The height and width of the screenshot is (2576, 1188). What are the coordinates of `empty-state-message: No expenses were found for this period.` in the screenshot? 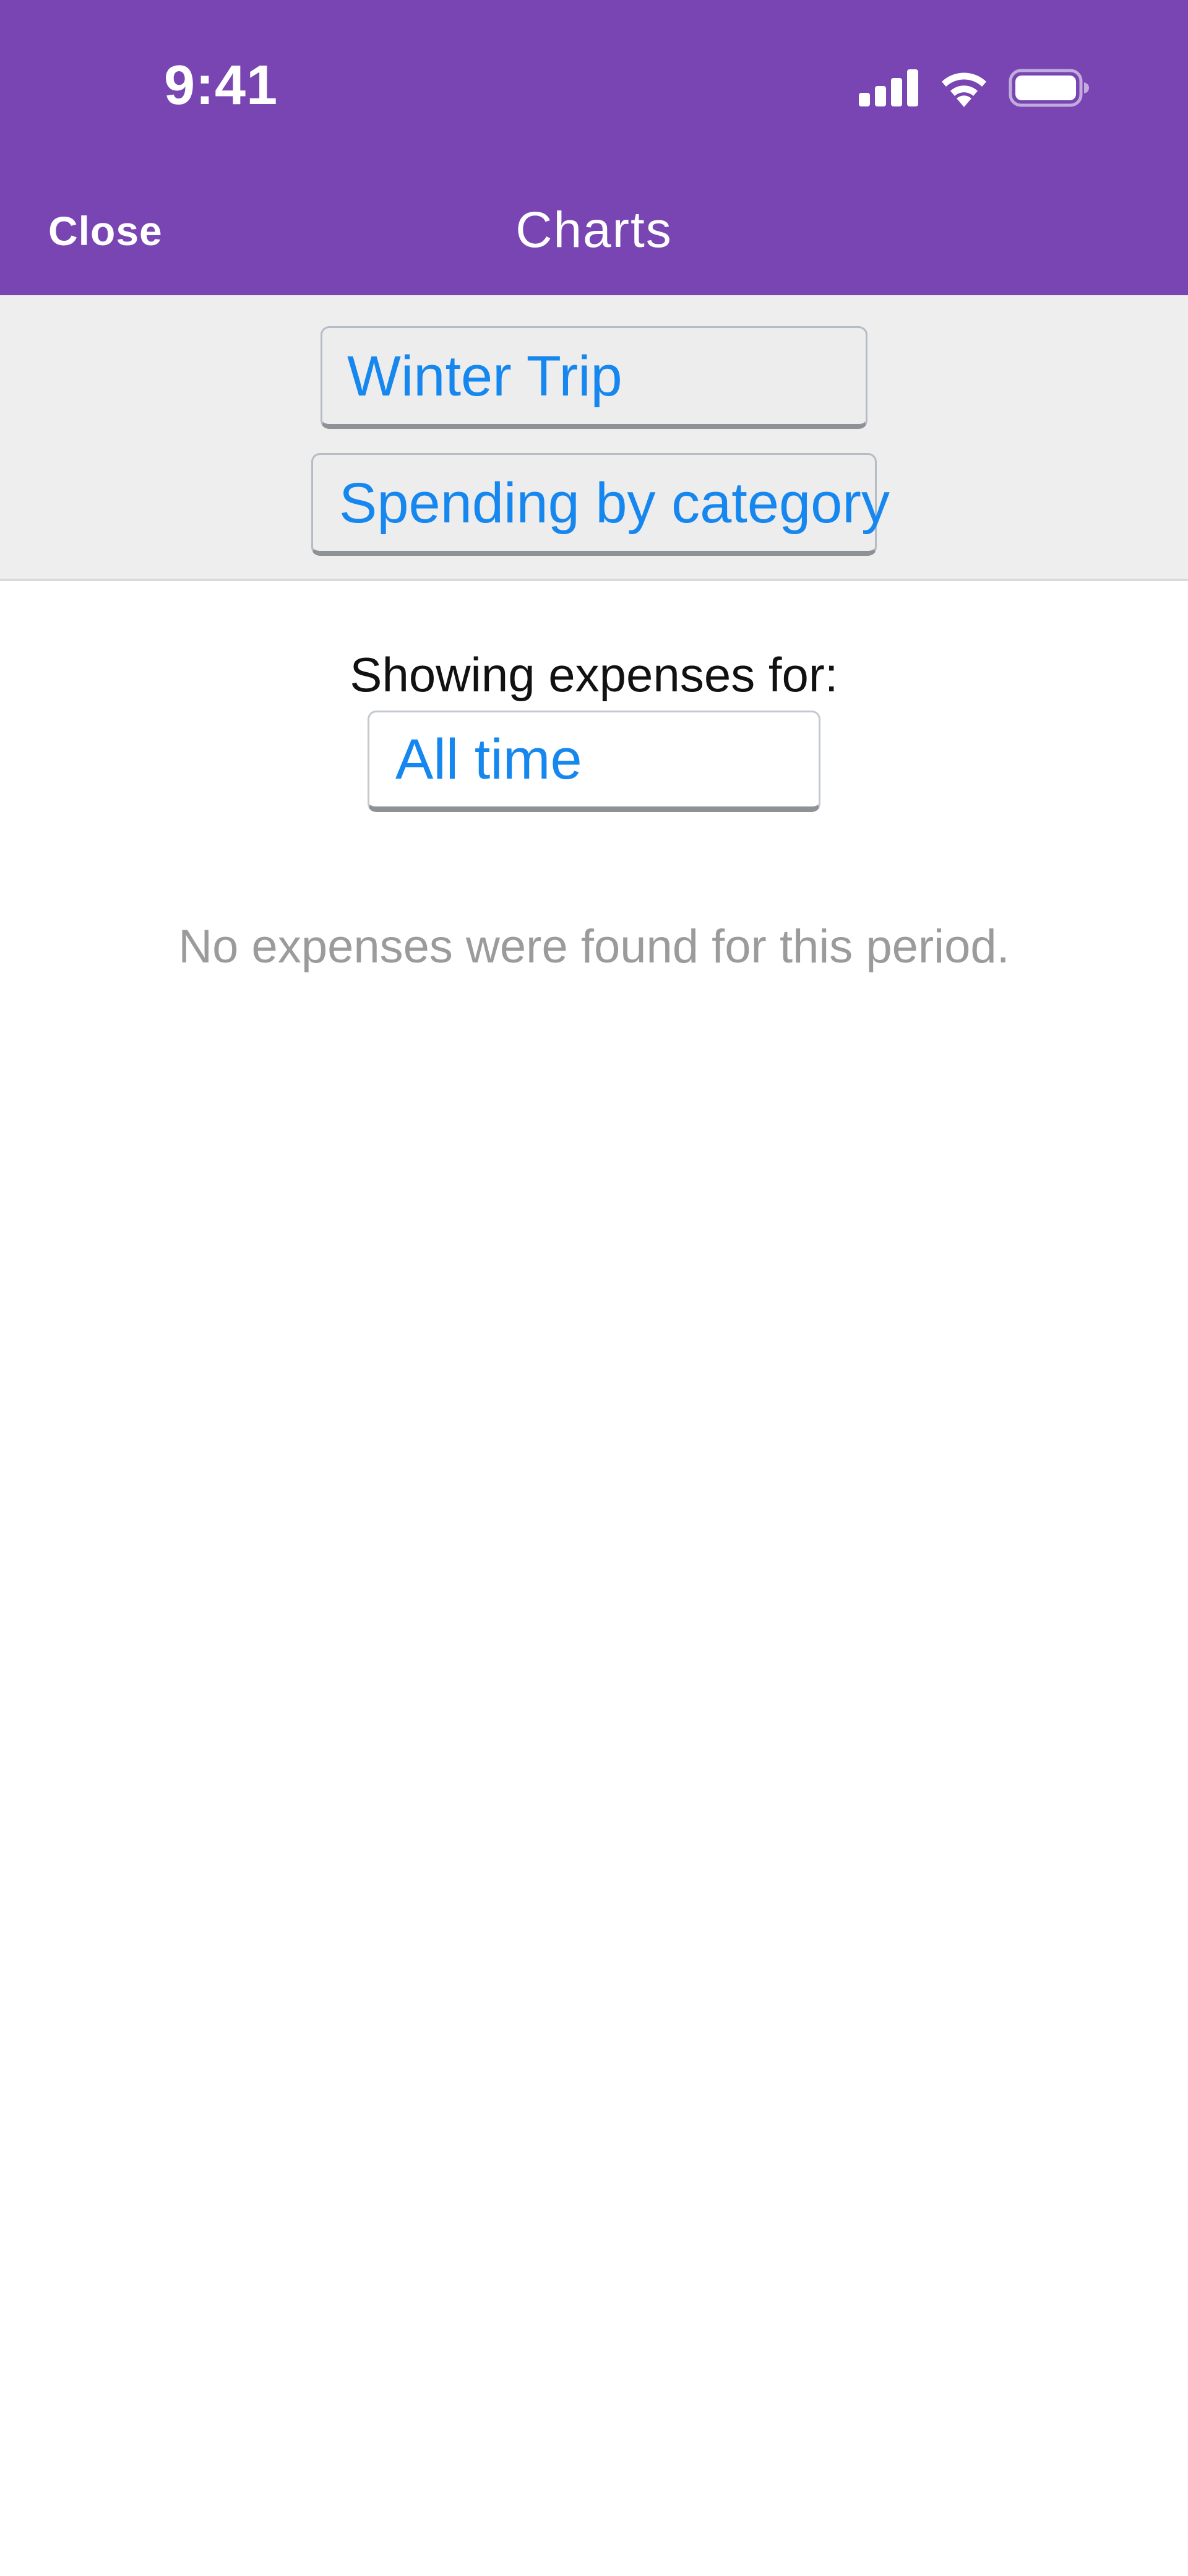 It's located at (594, 946).